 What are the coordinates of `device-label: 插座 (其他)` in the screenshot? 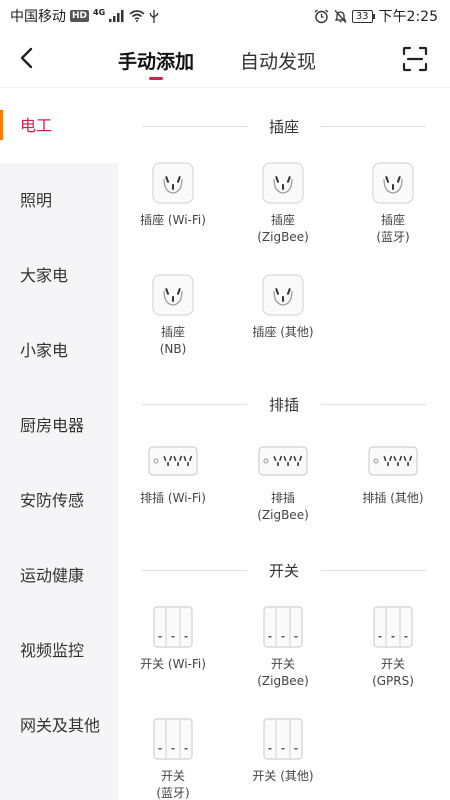 It's located at (283, 332).